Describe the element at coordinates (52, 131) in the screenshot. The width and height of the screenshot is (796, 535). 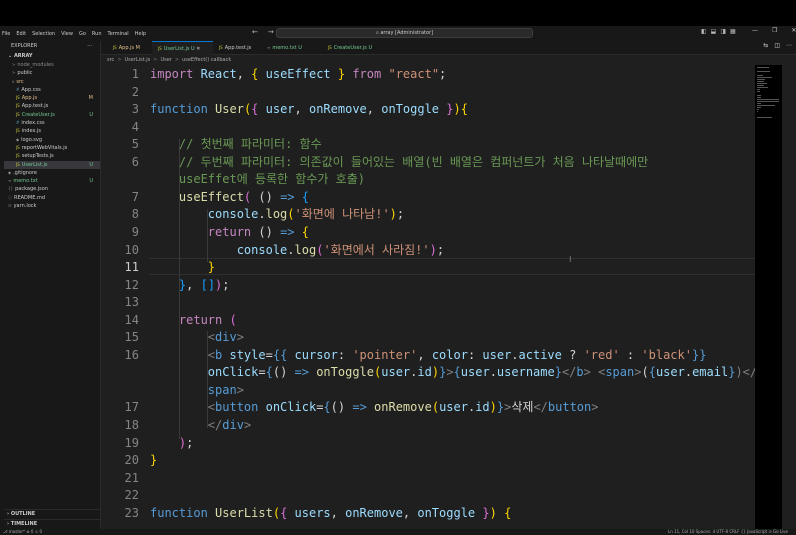
I see `tree-item-index-js: JS index.js` at that location.